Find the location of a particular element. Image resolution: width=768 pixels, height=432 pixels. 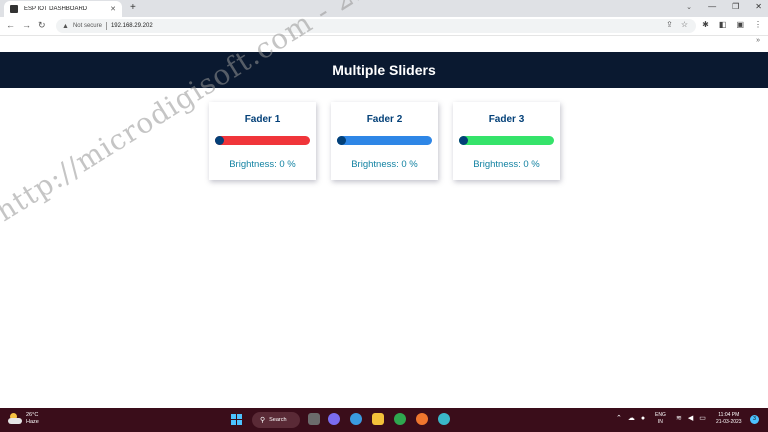

weather-condition: Haze is located at coordinates (32, 422).